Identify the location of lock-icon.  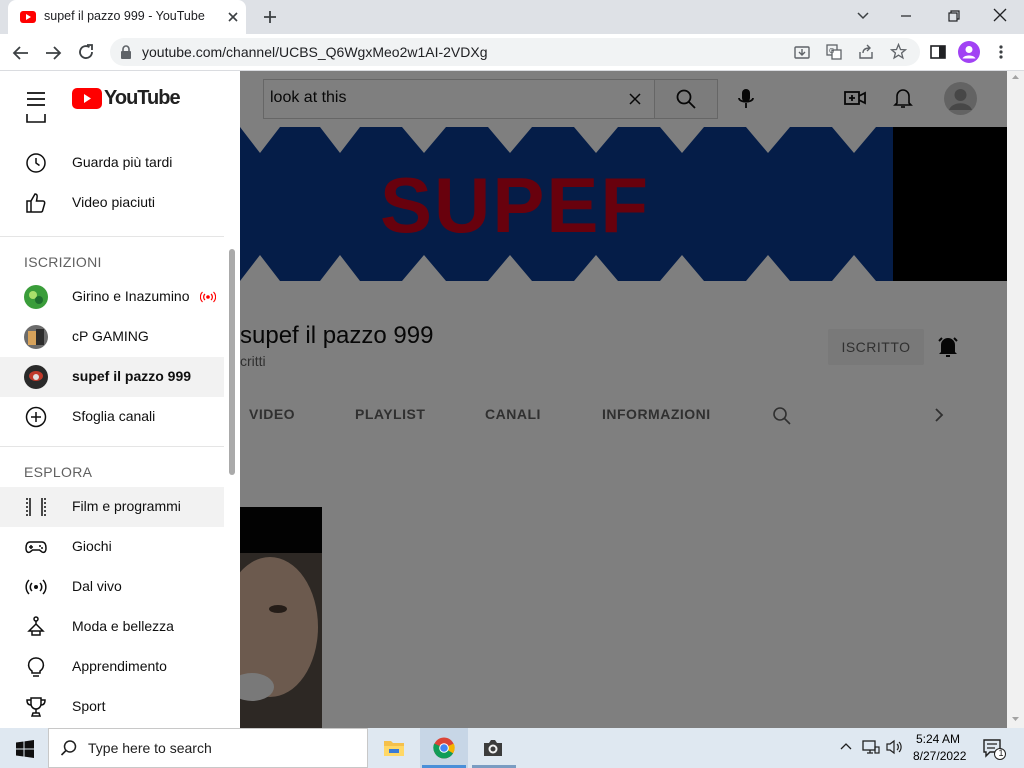
(126, 52).